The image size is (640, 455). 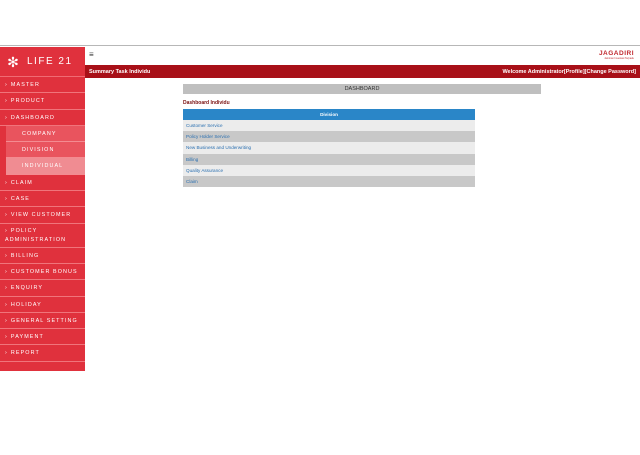 I want to click on division-link: Claim, so click(x=329, y=181).